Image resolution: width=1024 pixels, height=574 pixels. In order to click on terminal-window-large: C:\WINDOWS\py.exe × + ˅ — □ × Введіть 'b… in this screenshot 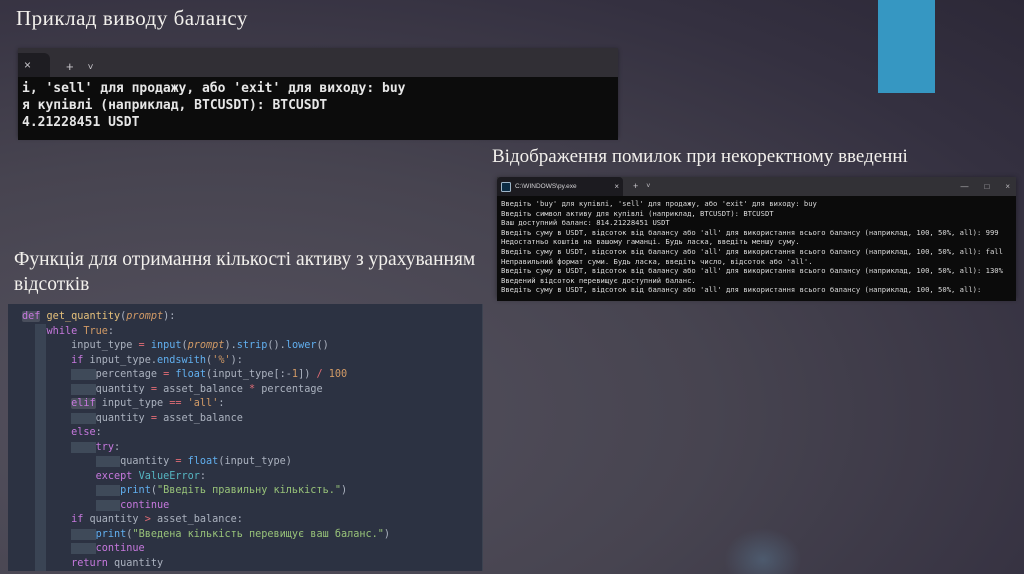, I will do `click(756, 239)`.